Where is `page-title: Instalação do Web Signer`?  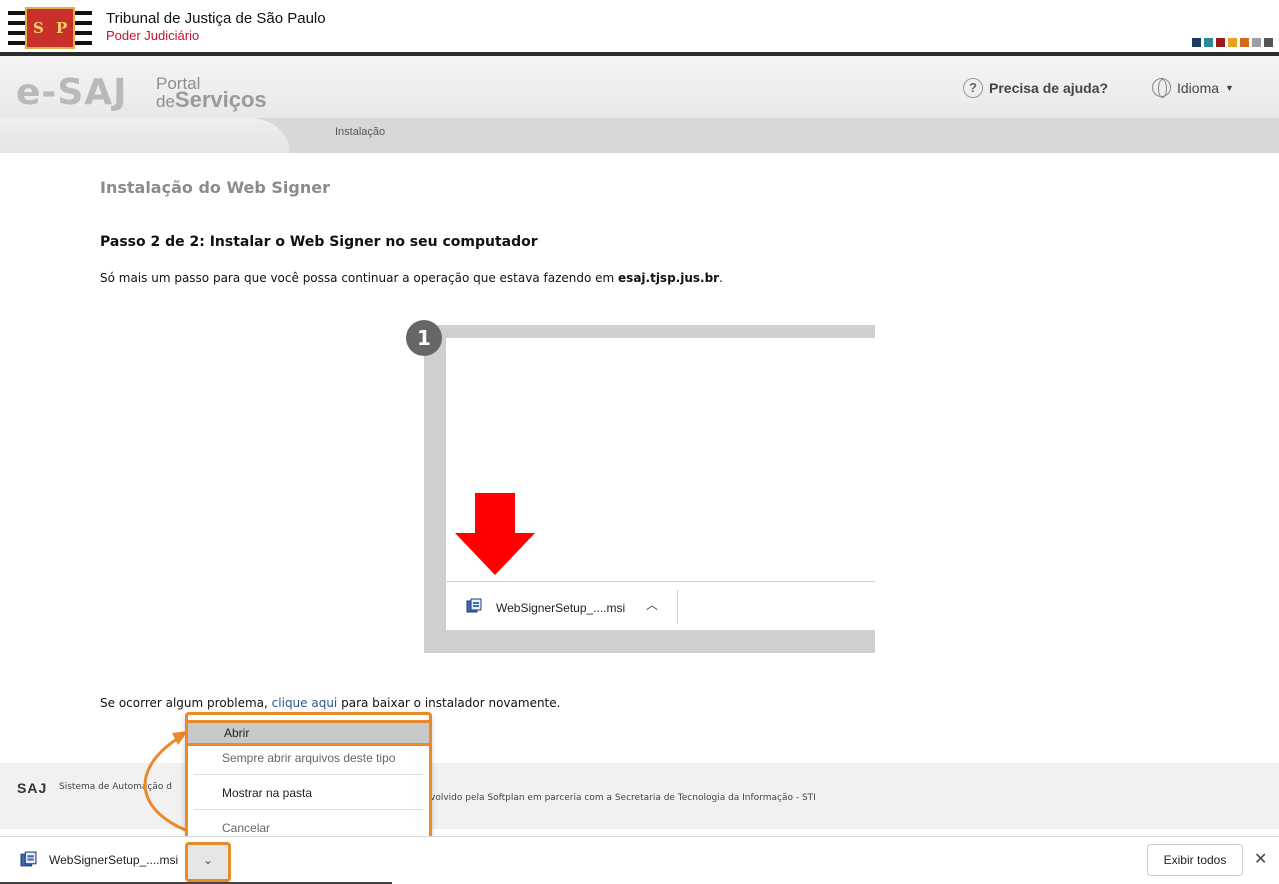 page-title: Instalação do Web Signer is located at coordinates (215, 187).